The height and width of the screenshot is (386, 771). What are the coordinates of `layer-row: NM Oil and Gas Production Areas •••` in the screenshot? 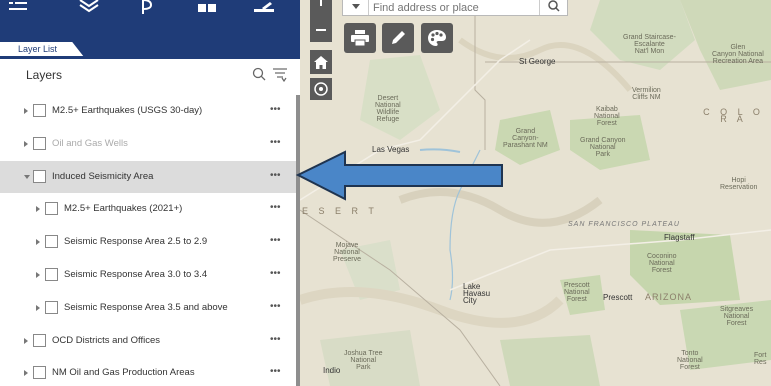 It's located at (148, 371).